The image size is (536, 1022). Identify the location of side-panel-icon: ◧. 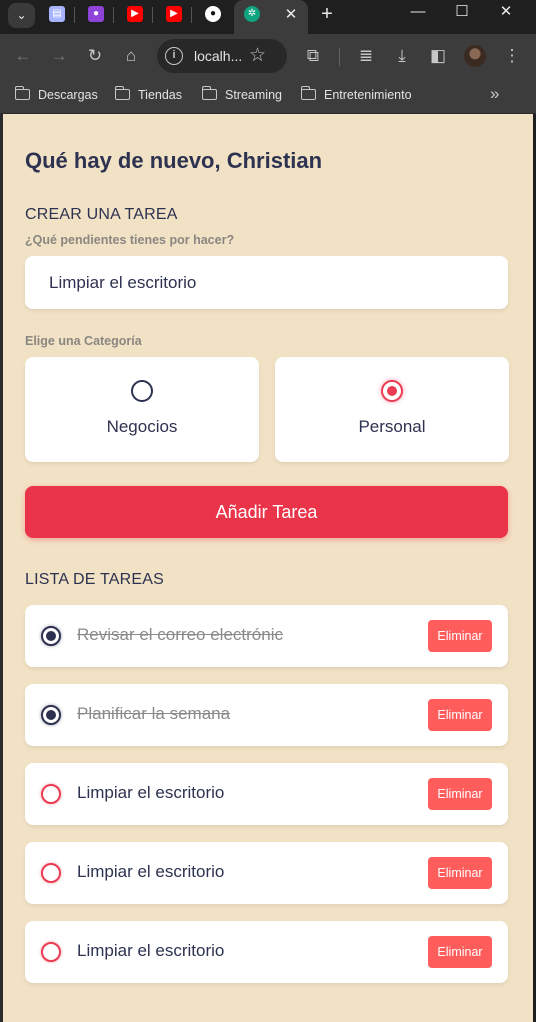
(438, 56).